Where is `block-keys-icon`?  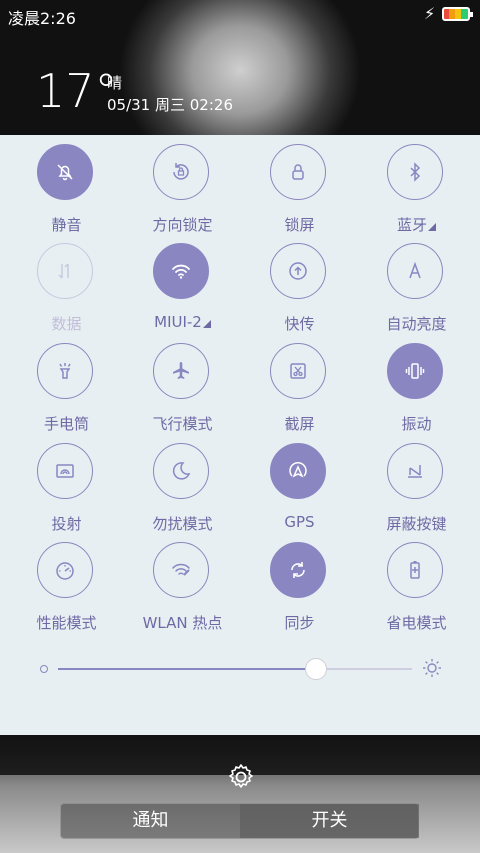
block-keys-icon is located at coordinates (415, 471).